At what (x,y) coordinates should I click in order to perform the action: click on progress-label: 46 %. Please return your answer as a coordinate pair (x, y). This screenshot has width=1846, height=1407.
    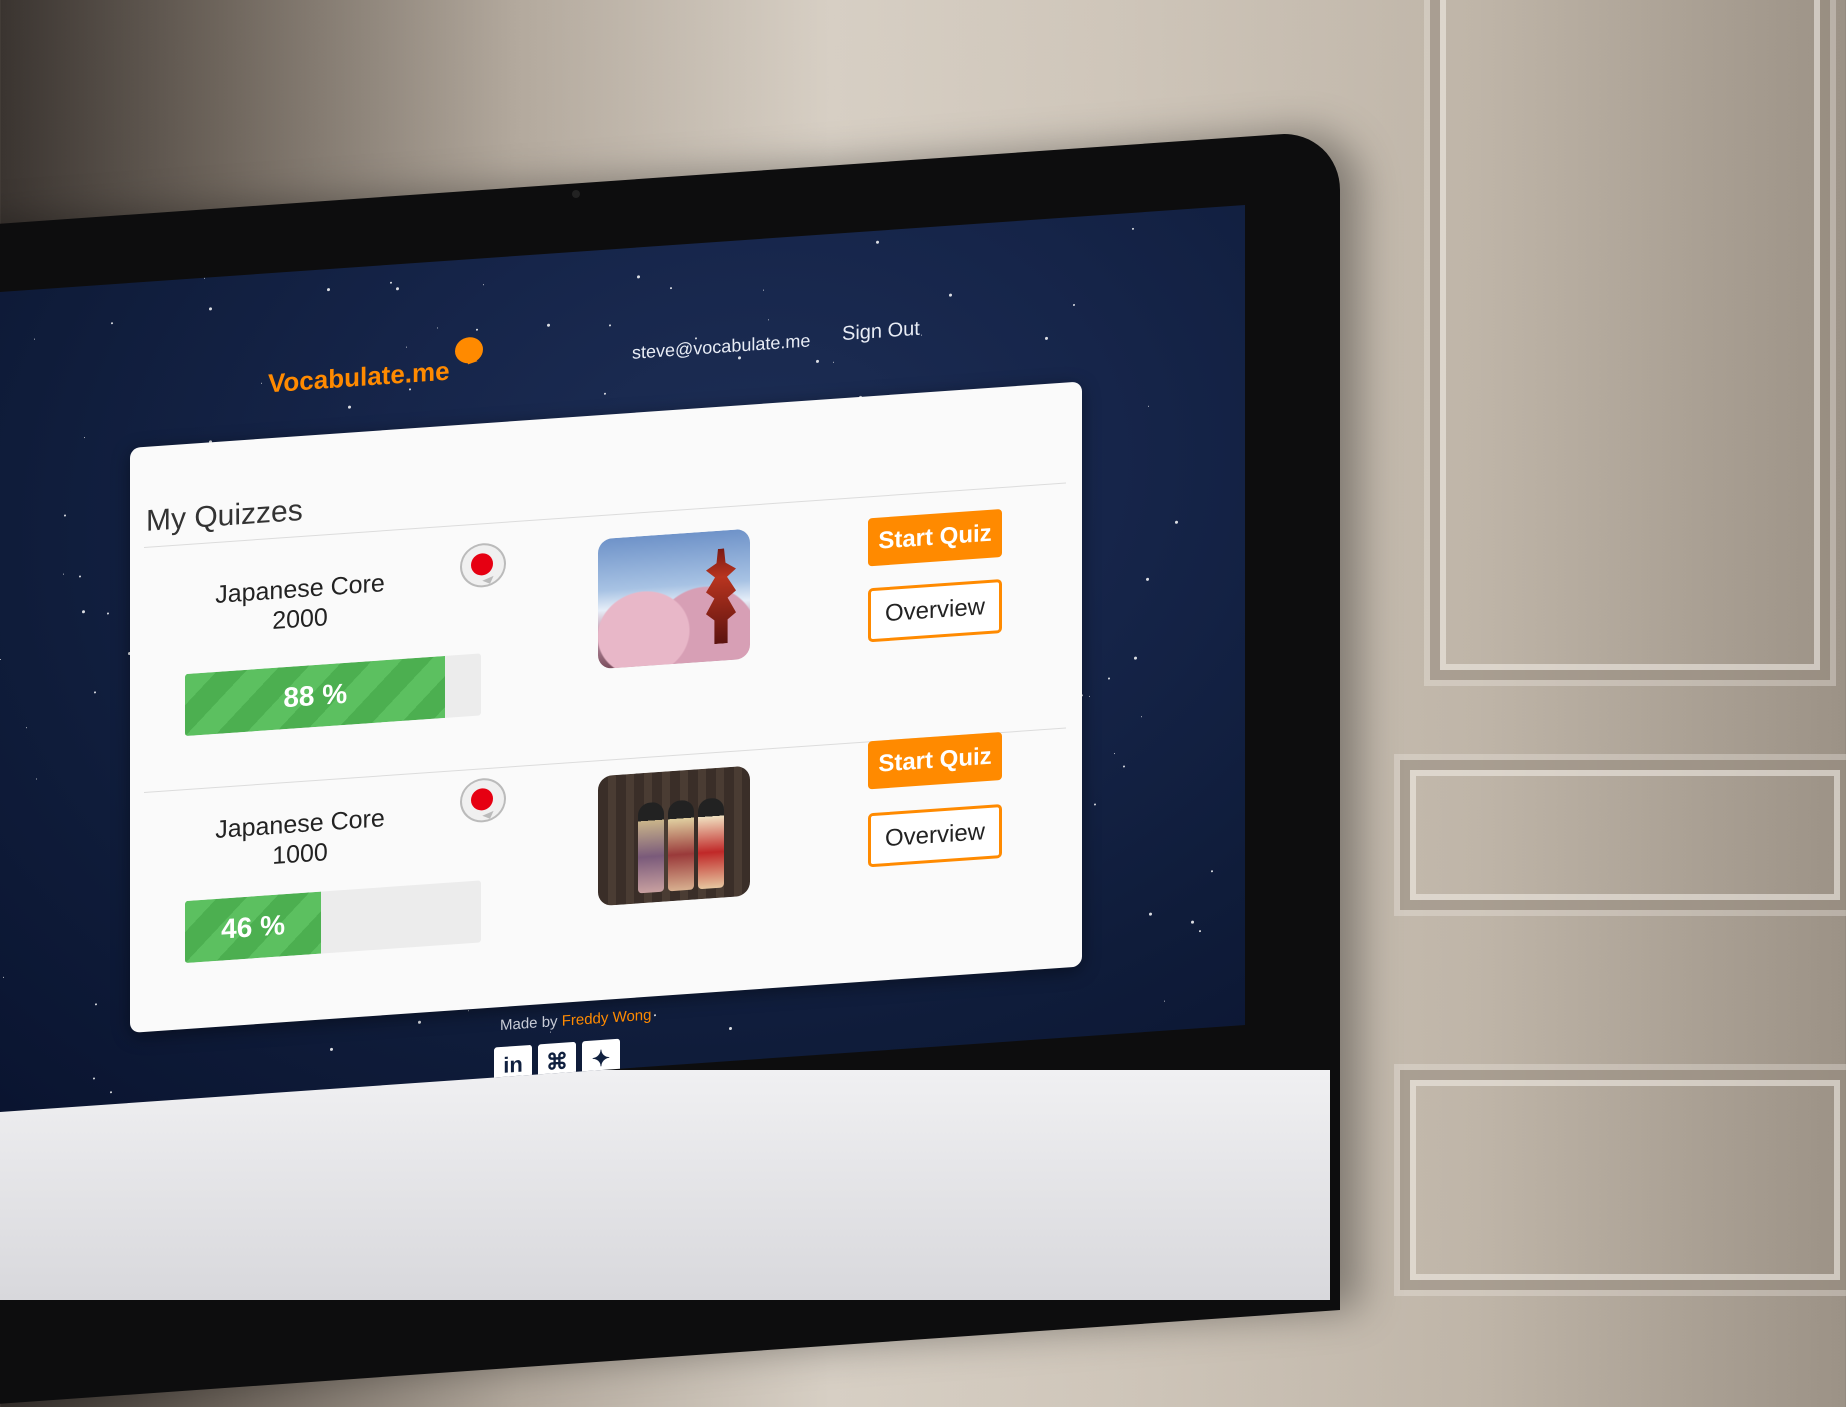
    Looking at the image, I should click on (253, 927).